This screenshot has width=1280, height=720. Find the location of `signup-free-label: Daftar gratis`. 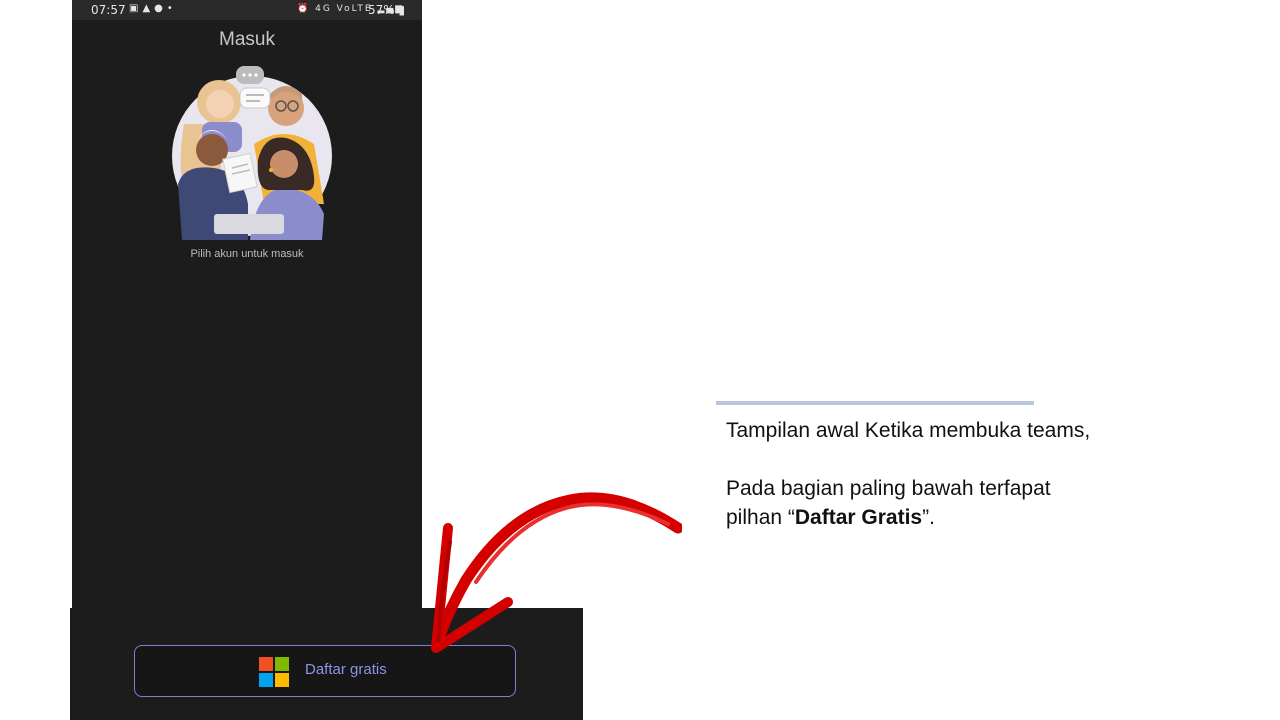

signup-free-label: Daftar gratis is located at coordinates (346, 669).